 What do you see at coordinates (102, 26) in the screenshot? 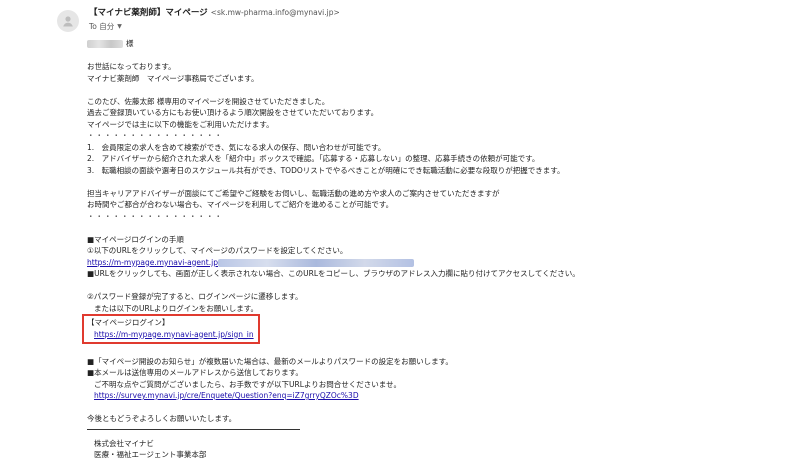
I see `recipient-label: To 自分` at bounding box center [102, 26].